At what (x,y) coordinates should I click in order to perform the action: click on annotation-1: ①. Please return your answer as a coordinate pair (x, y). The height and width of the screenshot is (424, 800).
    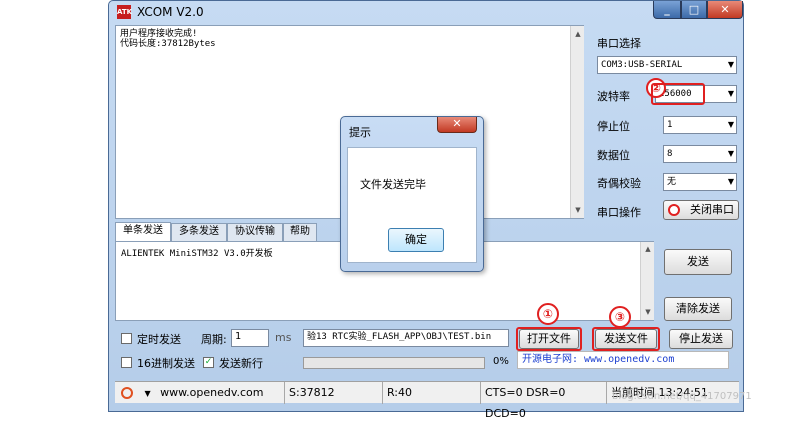
    Looking at the image, I should click on (548, 314).